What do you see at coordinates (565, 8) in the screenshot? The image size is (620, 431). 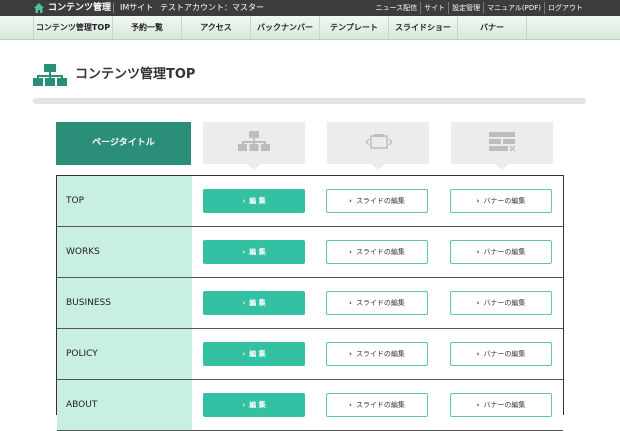 I see `link-logout: ログアウト` at bounding box center [565, 8].